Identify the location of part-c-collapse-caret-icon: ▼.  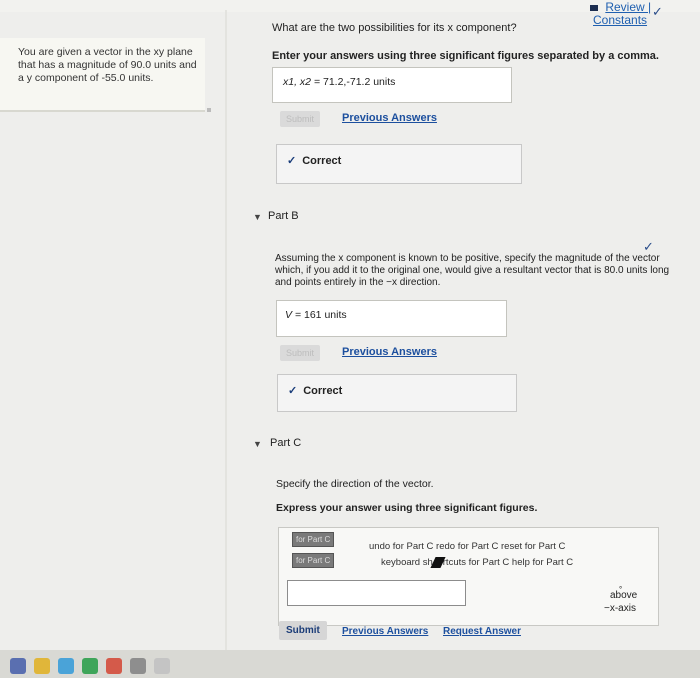
(257, 444).